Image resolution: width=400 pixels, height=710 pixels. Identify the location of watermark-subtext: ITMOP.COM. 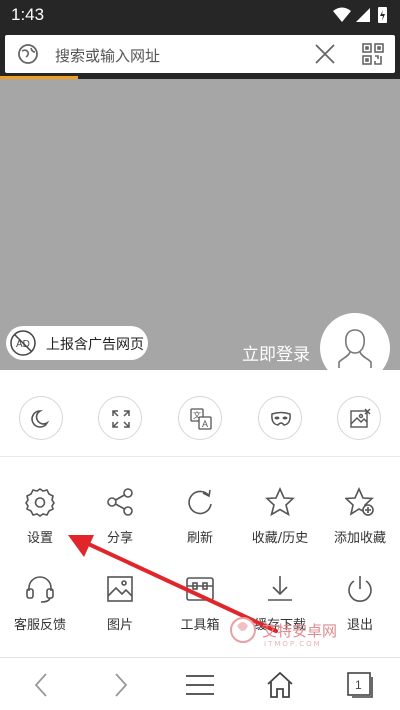
(293, 644).